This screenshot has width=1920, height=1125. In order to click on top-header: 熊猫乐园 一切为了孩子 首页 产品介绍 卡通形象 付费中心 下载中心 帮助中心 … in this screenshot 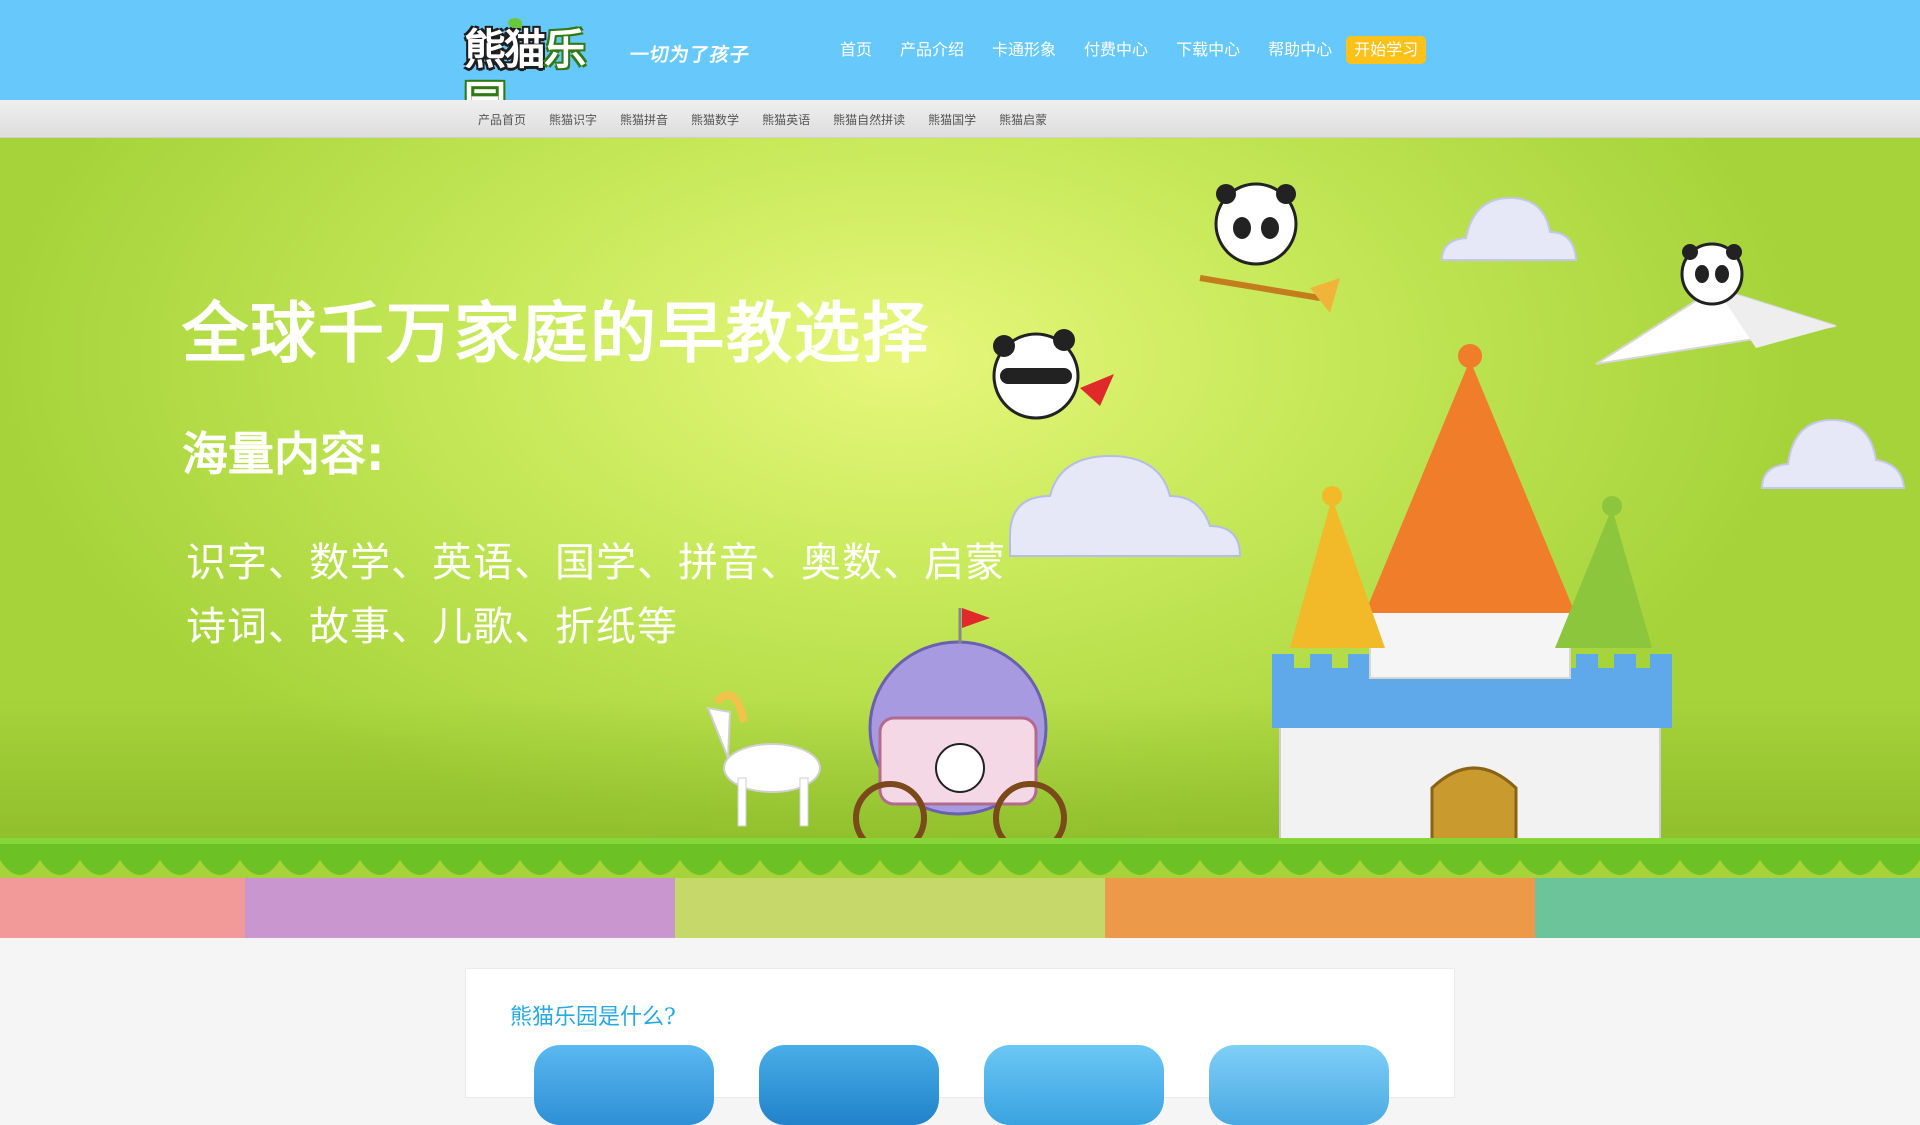, I will do `click(960, 63)`.